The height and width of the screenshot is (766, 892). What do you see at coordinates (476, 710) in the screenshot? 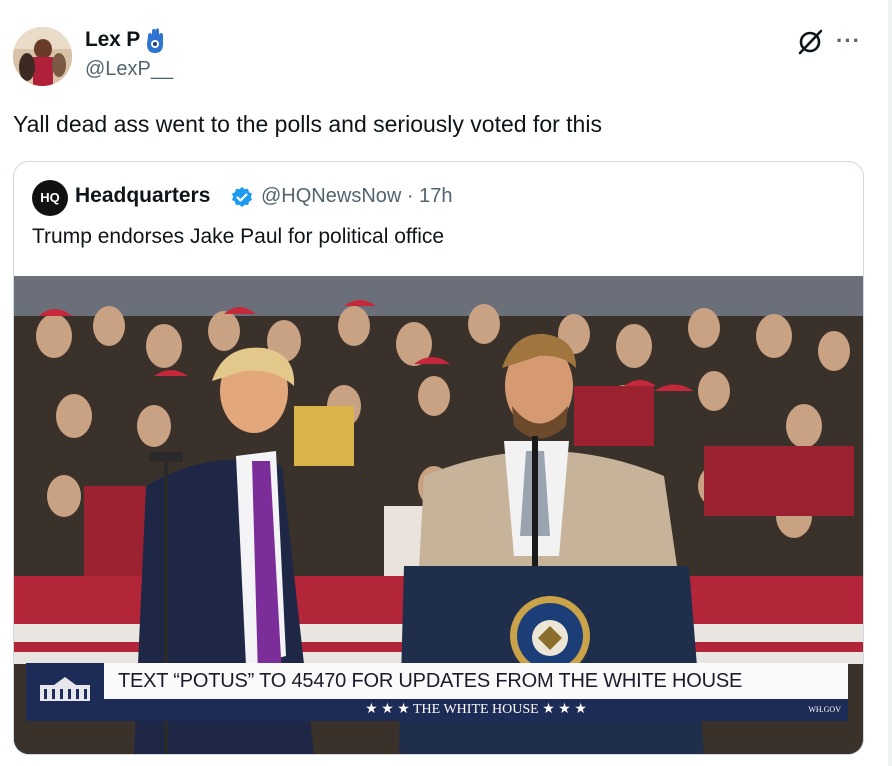
I see `chyron-subline: ★ ★ ★ THE WHITE HOUSE ★ ★ ★` at bounding box center [476, 710].